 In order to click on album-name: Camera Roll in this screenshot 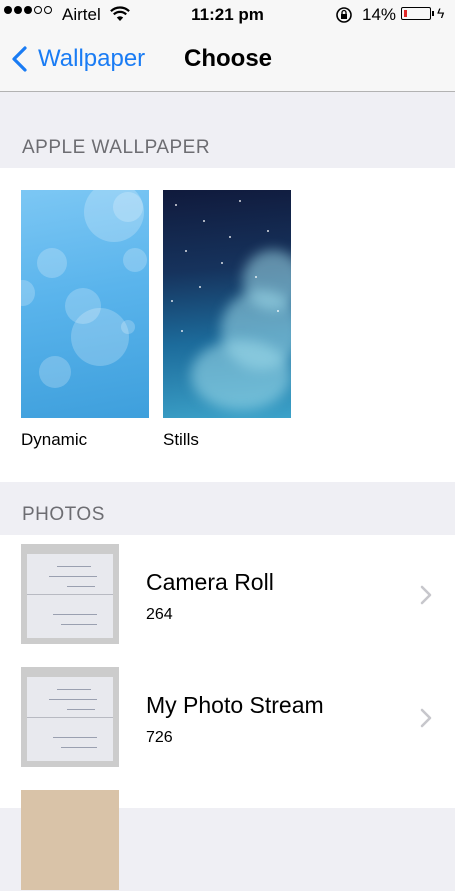, I will do `click(210, 582)`.